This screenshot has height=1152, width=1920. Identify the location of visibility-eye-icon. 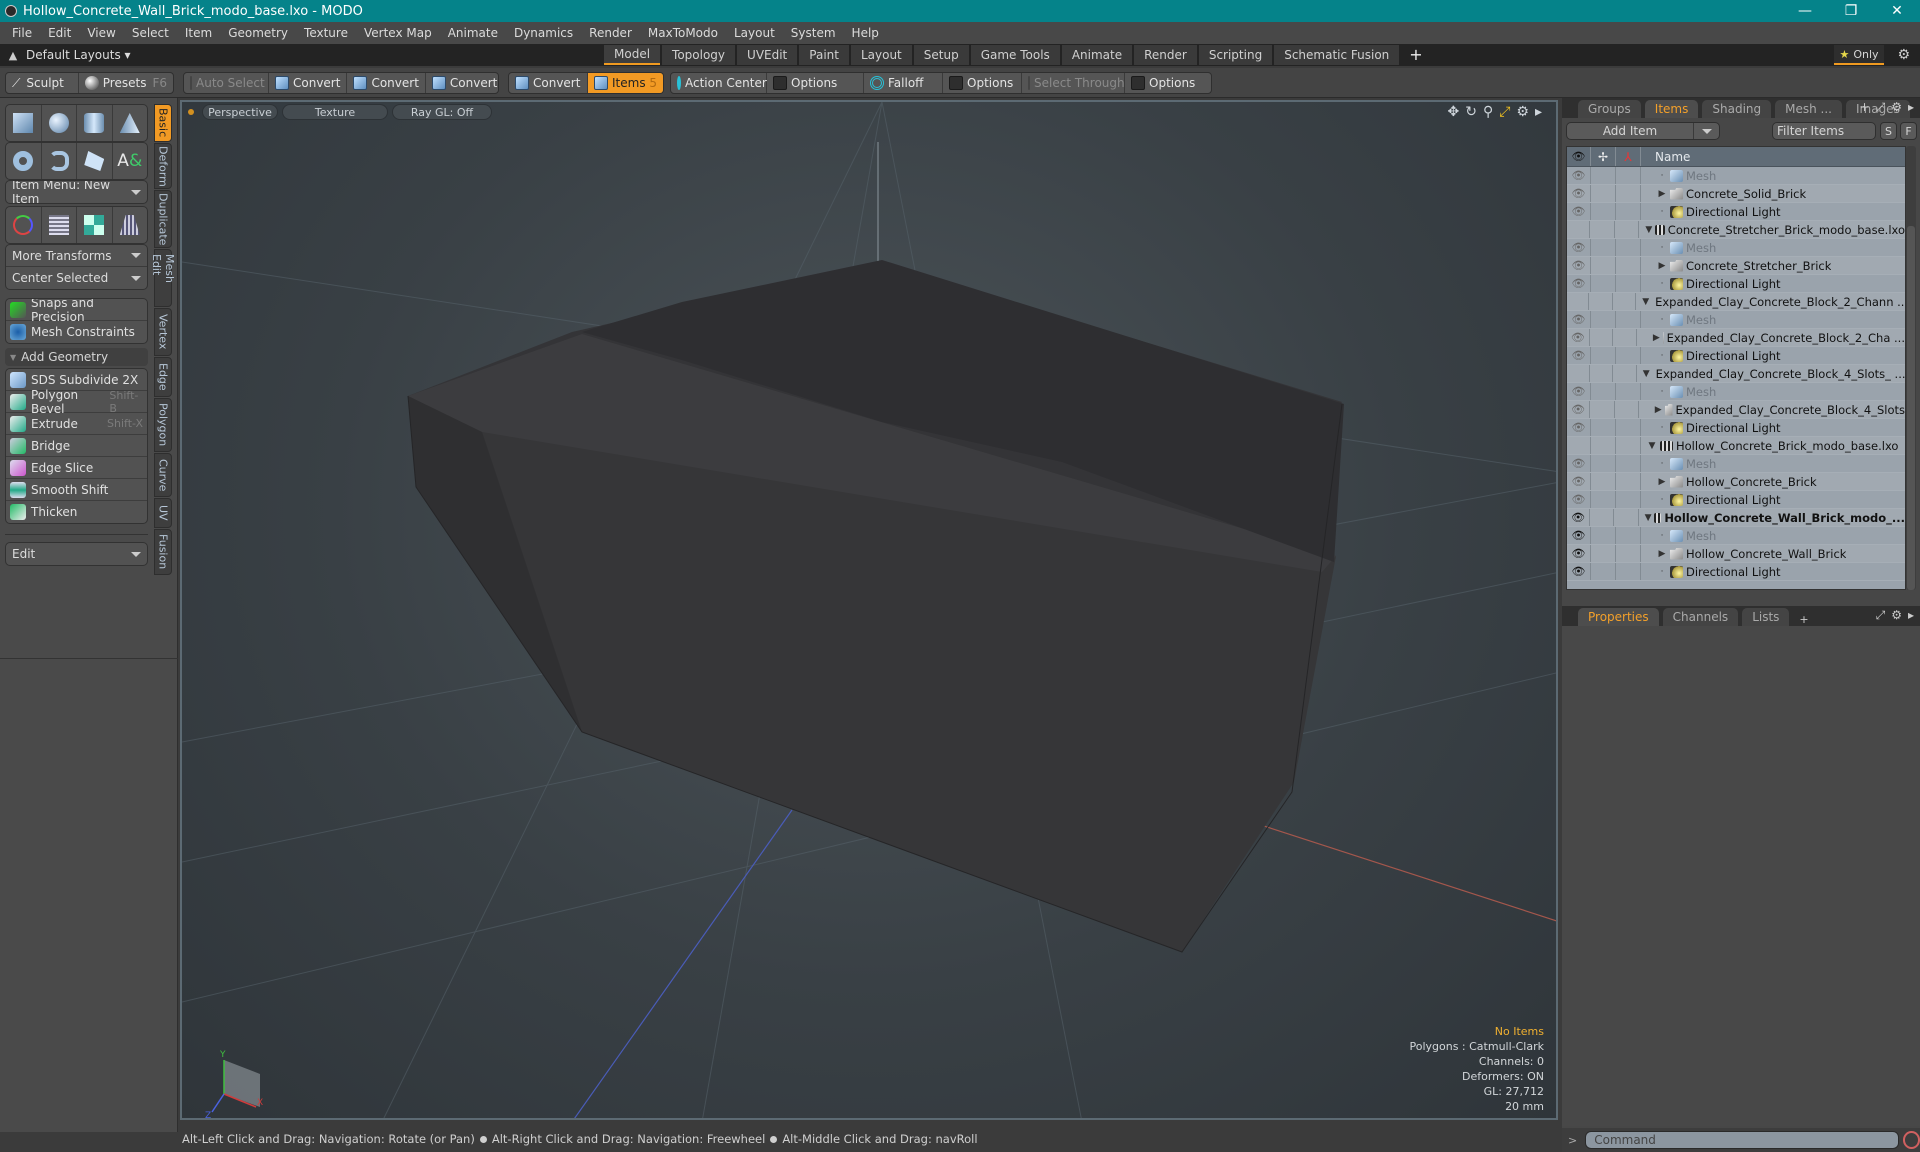
(1579, 445).